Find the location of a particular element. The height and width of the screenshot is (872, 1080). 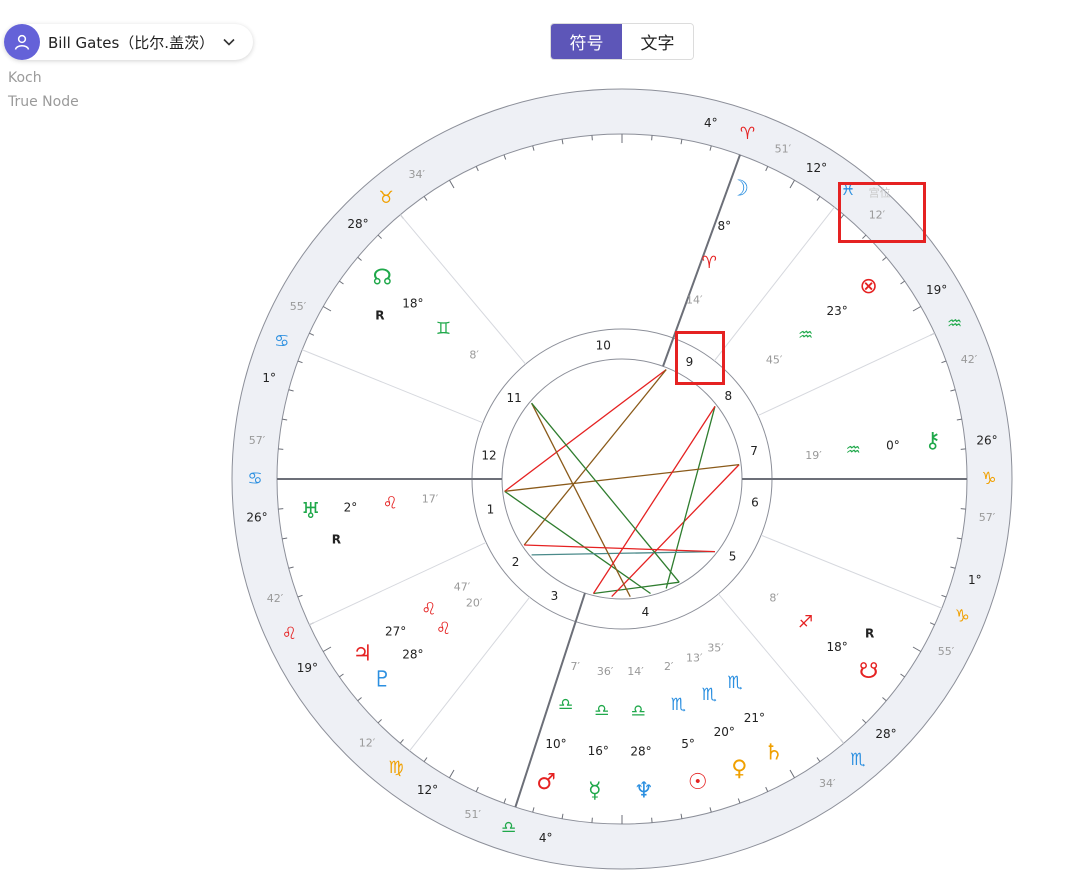

house-number-7: 7 is located at coordinates (754, 451).